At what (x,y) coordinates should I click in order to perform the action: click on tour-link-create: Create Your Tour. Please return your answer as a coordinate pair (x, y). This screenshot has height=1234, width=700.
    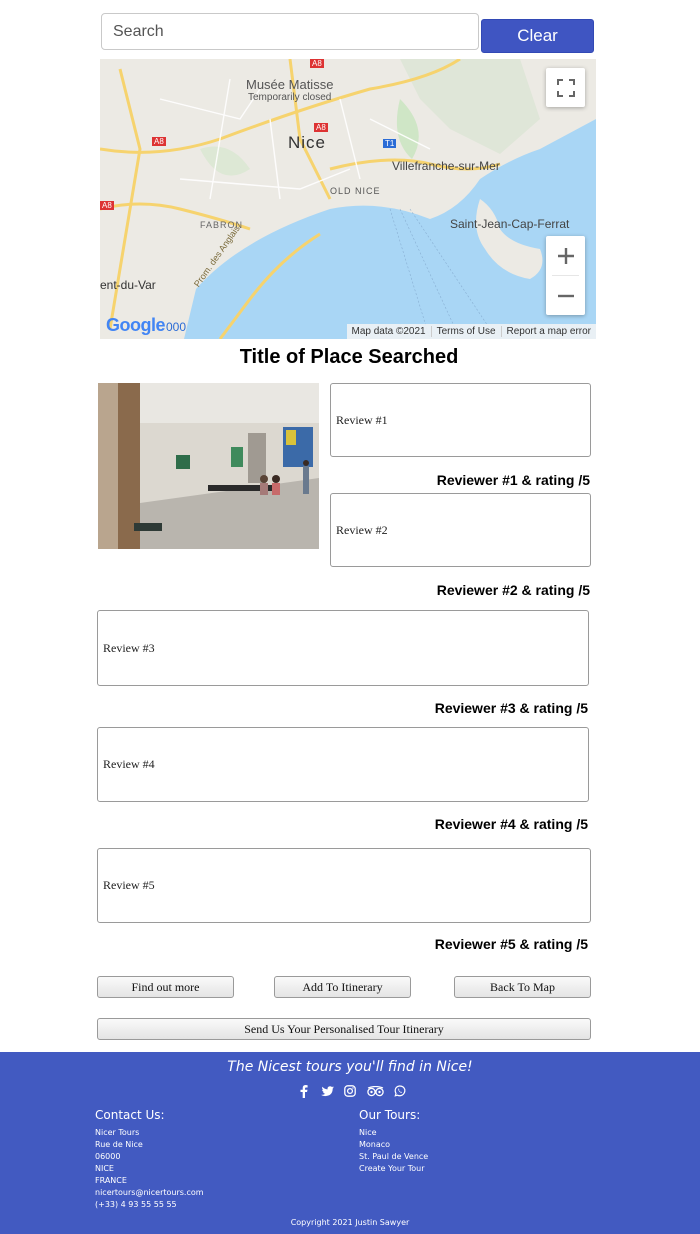
    Looking at the image, I should click on (393, 1169).